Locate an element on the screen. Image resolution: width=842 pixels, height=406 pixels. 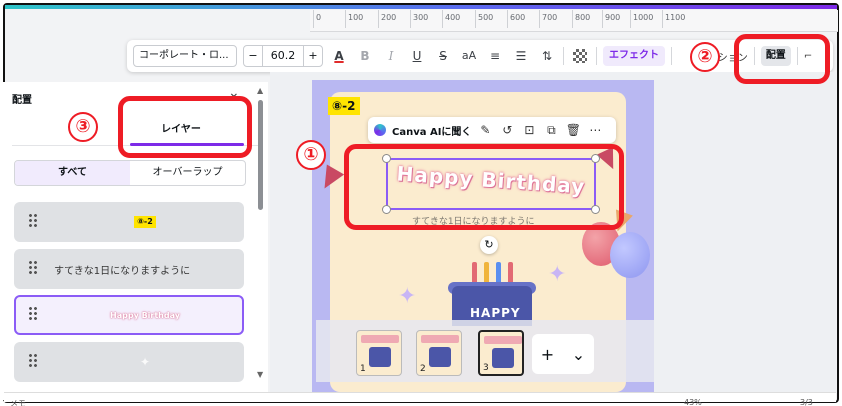
balloon-icon is located at coordinates (630, 255).